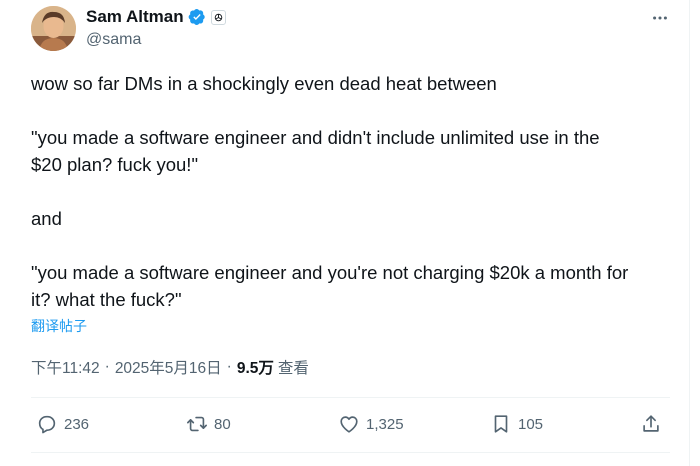 This screenshot has width=700, height=466. What do you see at coordinates (46, 218) in the screenshot?
I see `tweet-line-3: and` at bounding box center [46, 218].